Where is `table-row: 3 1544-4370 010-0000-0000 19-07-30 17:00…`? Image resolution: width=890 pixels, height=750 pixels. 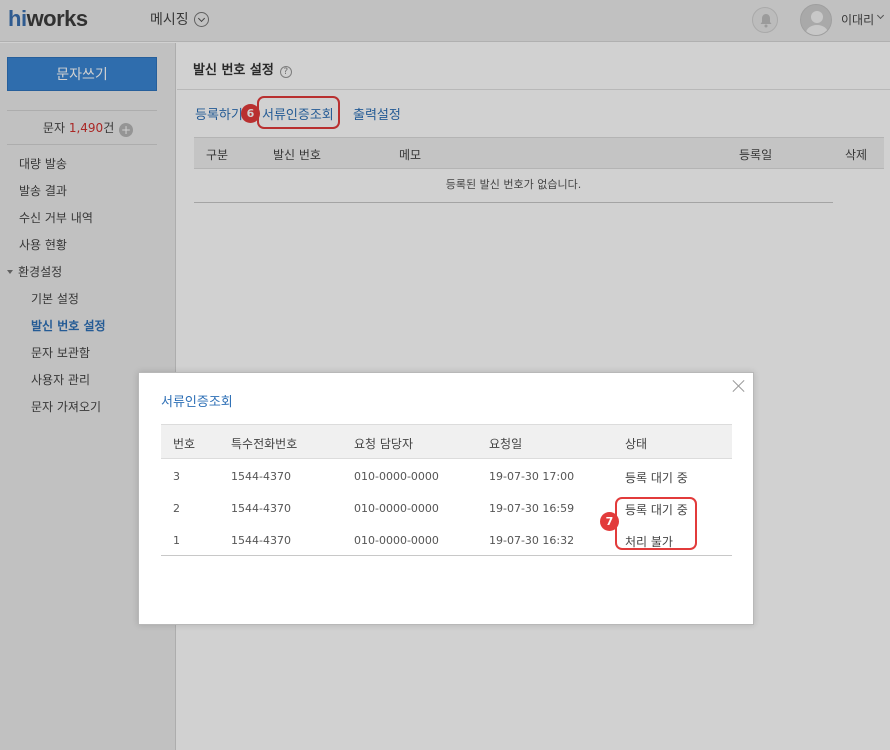 table-row: 3 1544-4370 010-0000-0000 19-07-30 17:00… is located at coordinates (430, 477).